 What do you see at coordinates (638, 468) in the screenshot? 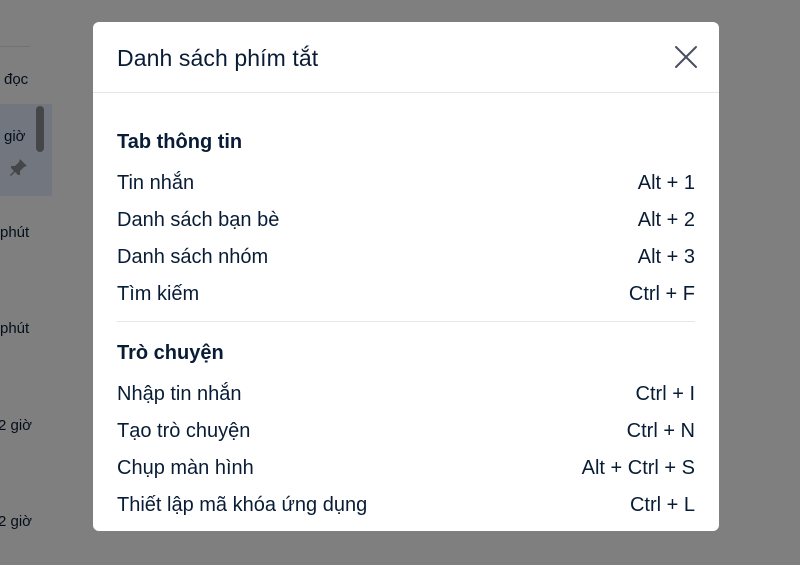
I see `shortcut-keys: Alt + Ctrl + S` at bounding box center [638, 468].